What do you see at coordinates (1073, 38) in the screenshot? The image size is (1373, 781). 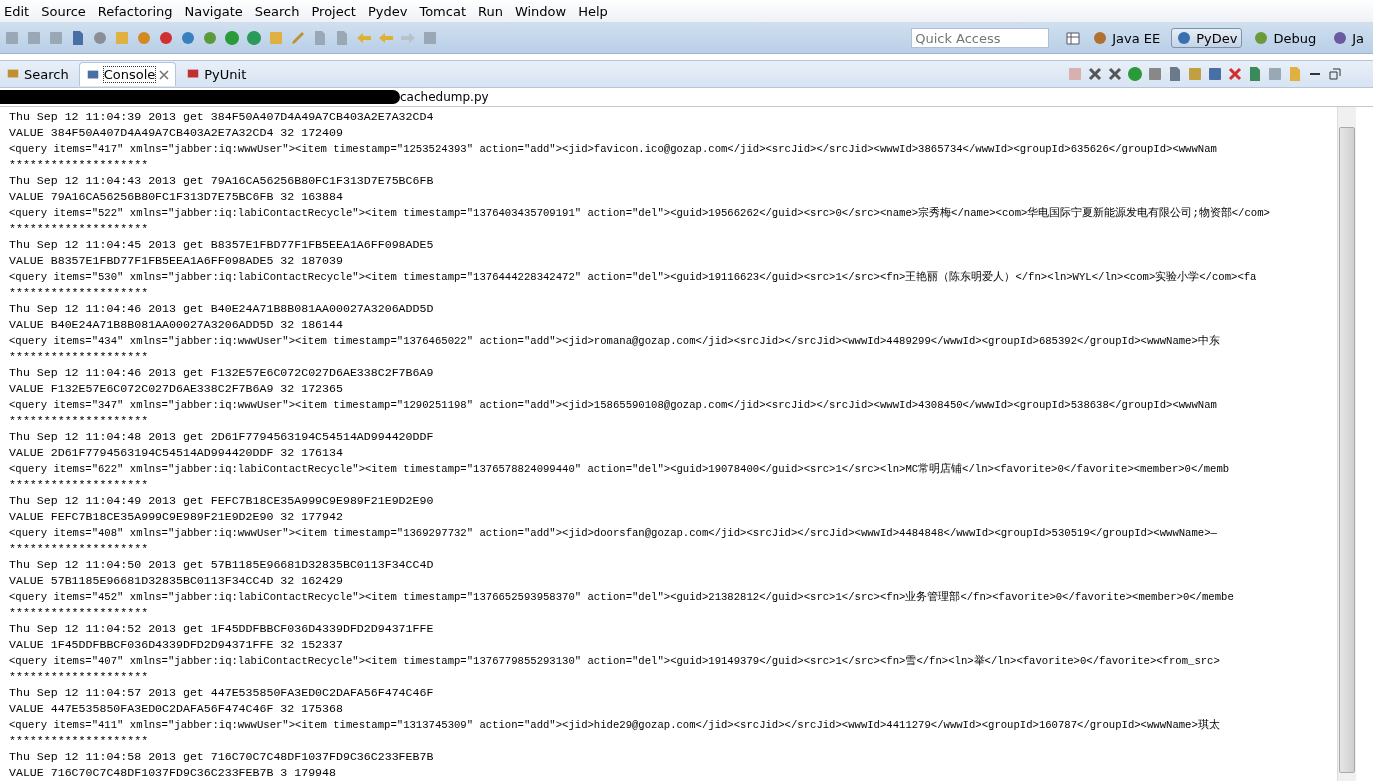 I see `open-perspective-icon` at bounding box center [1073, 38].